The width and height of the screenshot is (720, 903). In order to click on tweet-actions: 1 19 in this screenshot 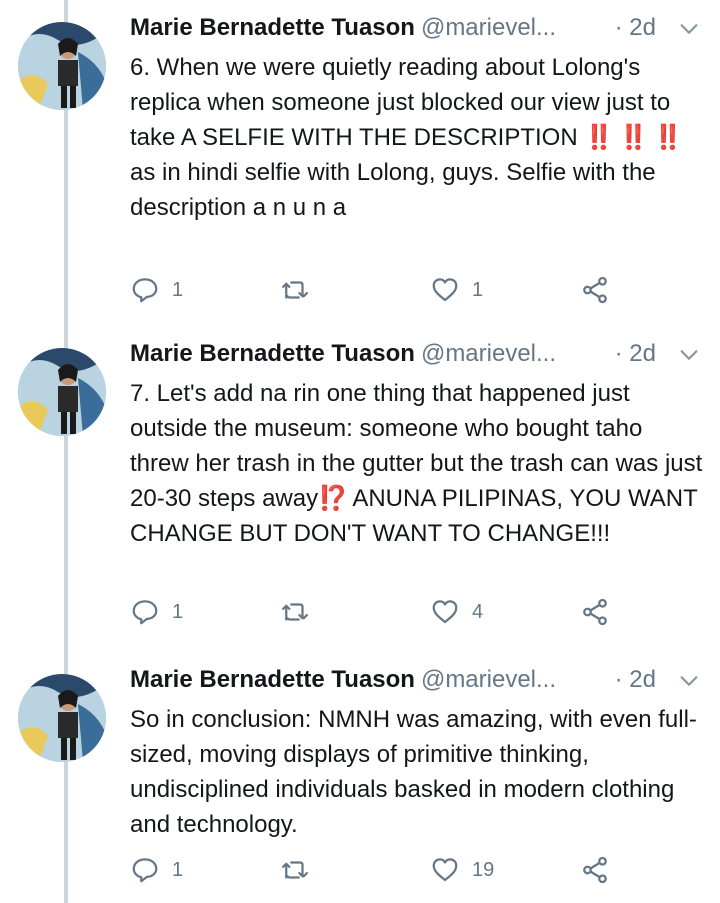, I will do `click(390, 870)`.